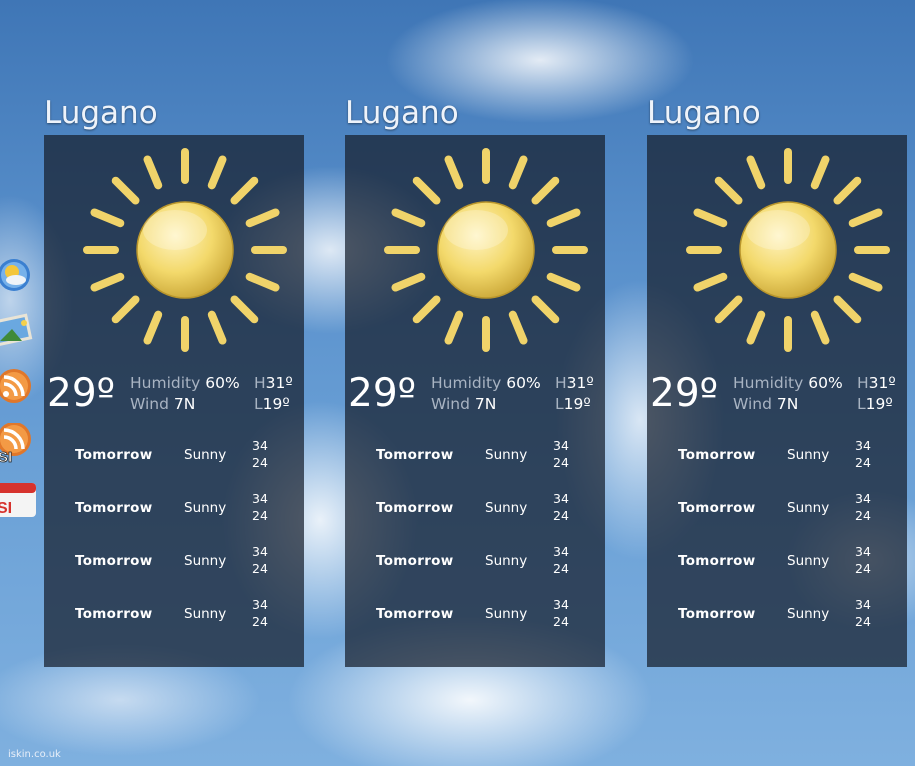 The width and height of the screenshot is (915, 766). I want to click on weather-app-icon, so click(18, 273).